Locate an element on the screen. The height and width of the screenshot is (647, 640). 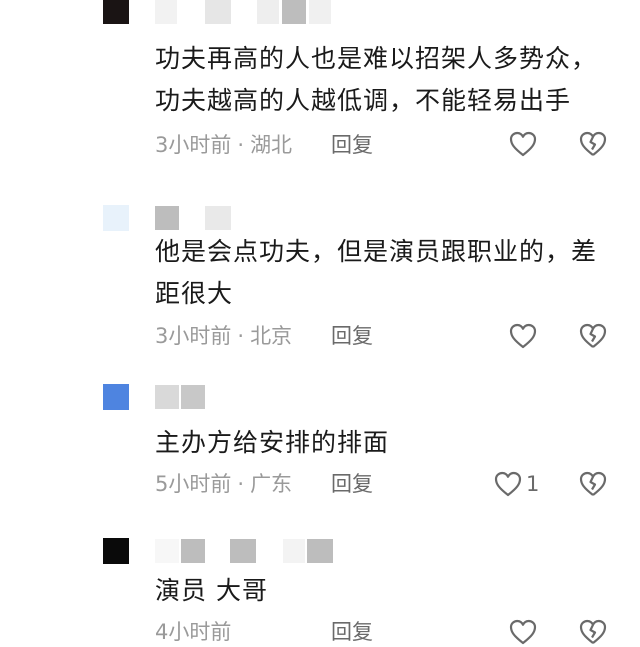
comment-line: 演员 大哥 is located at coordinates (211, 590).